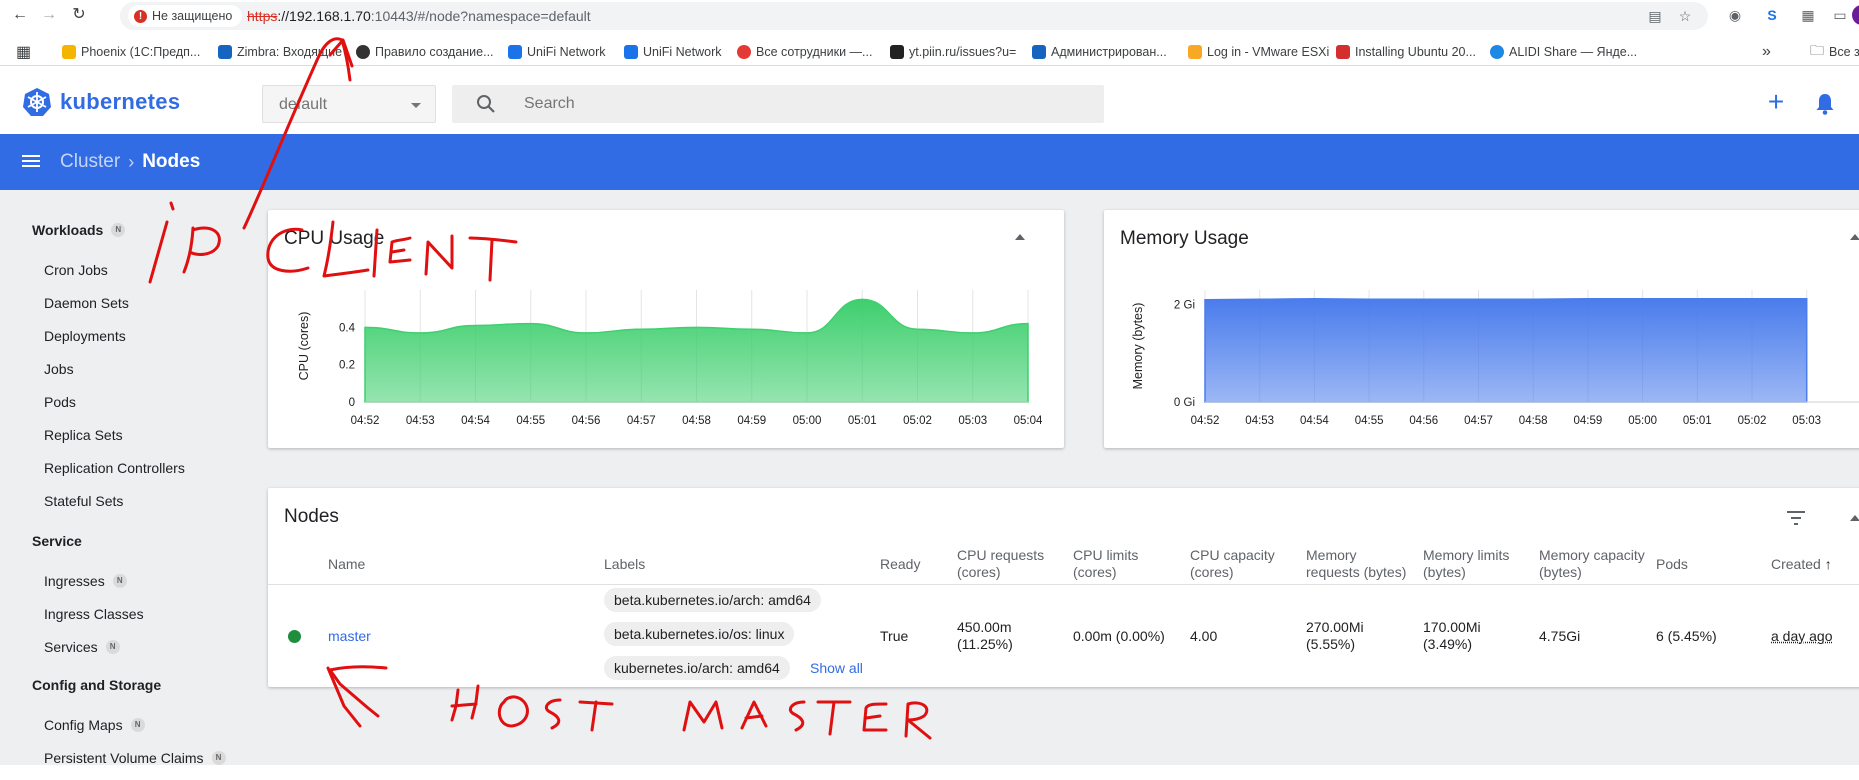 The height and width of the screenshot is (780, 1859). Describe the element at coordinates (135, 758) in the screenshot. I see `sidebar-item-persistent-volume-claims: Persistent Volume Claims N` at that location.